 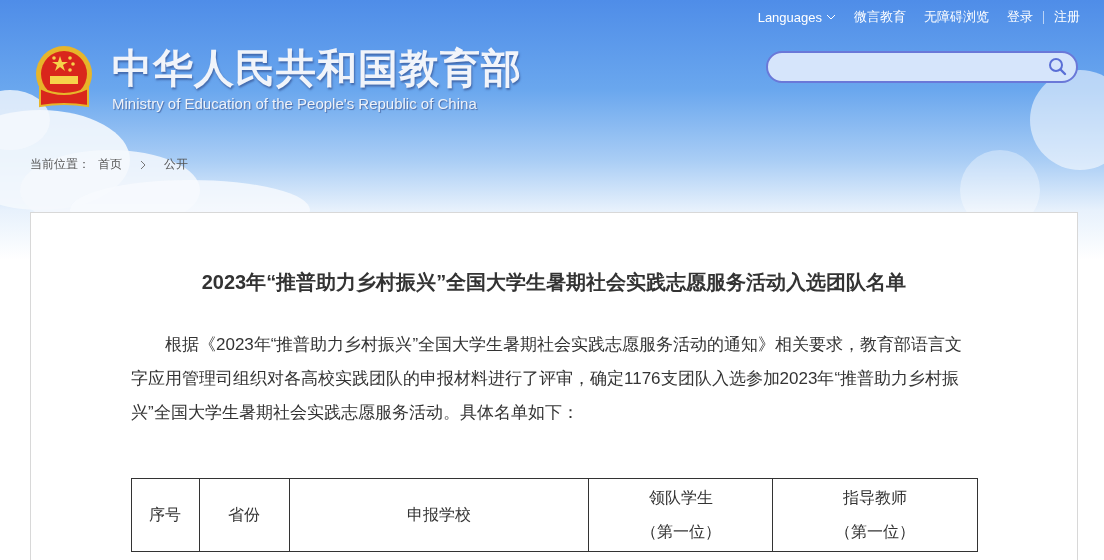 What do you see at coordinates (796, 17) in the screenshot?
I see `languages-menu: Languages` at bounding box center [796, 17].